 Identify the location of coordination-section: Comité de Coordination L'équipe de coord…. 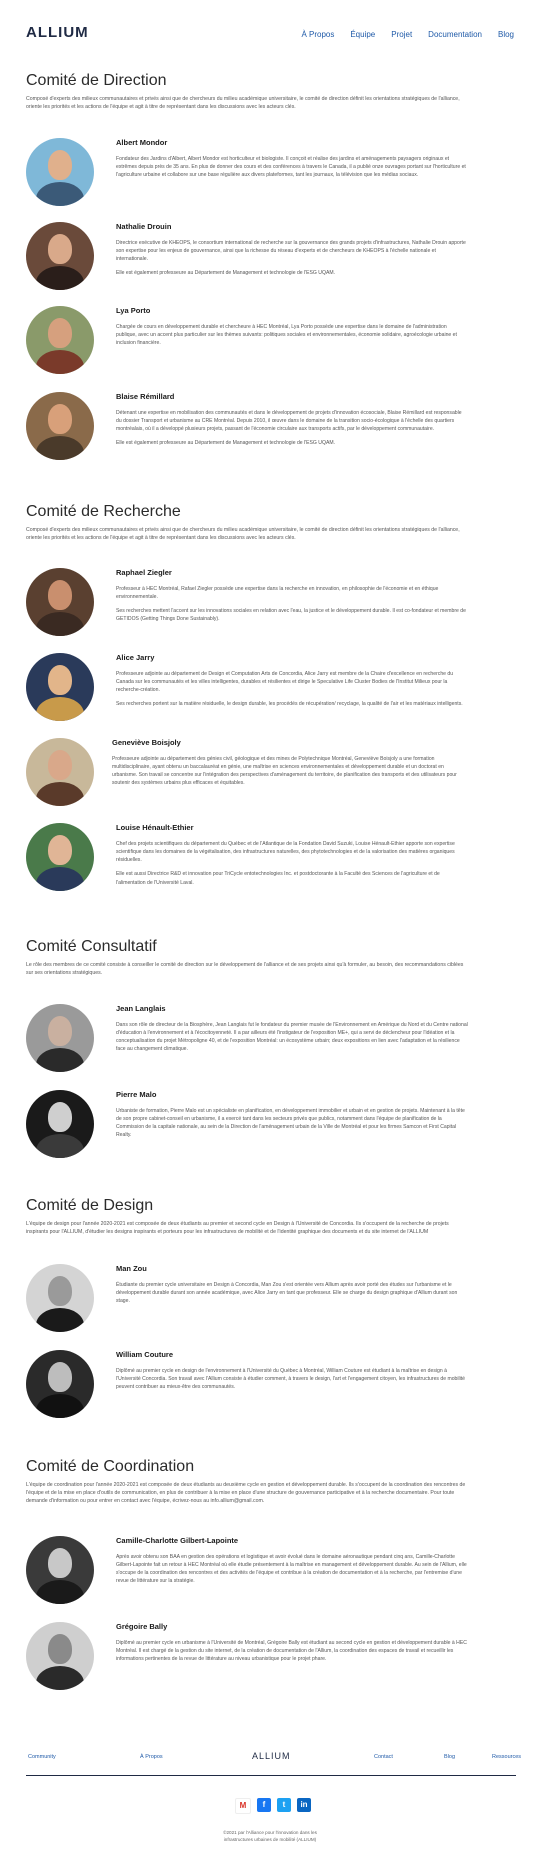
(246, 1481).